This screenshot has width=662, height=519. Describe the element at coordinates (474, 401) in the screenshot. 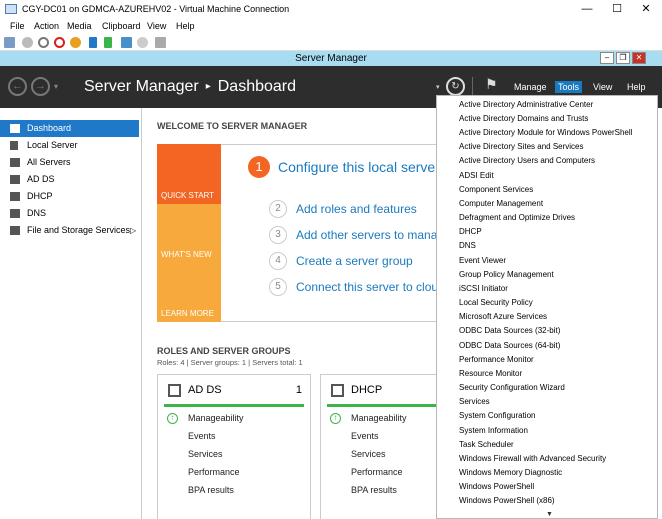

I see `menu-item-services: Services` at that location.